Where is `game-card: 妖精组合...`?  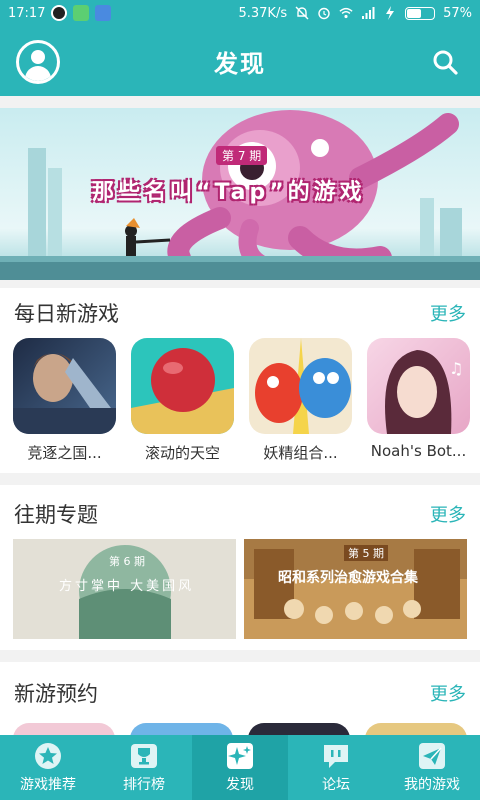
game-card: 妖精组合... is located at coordinates (300, 400).